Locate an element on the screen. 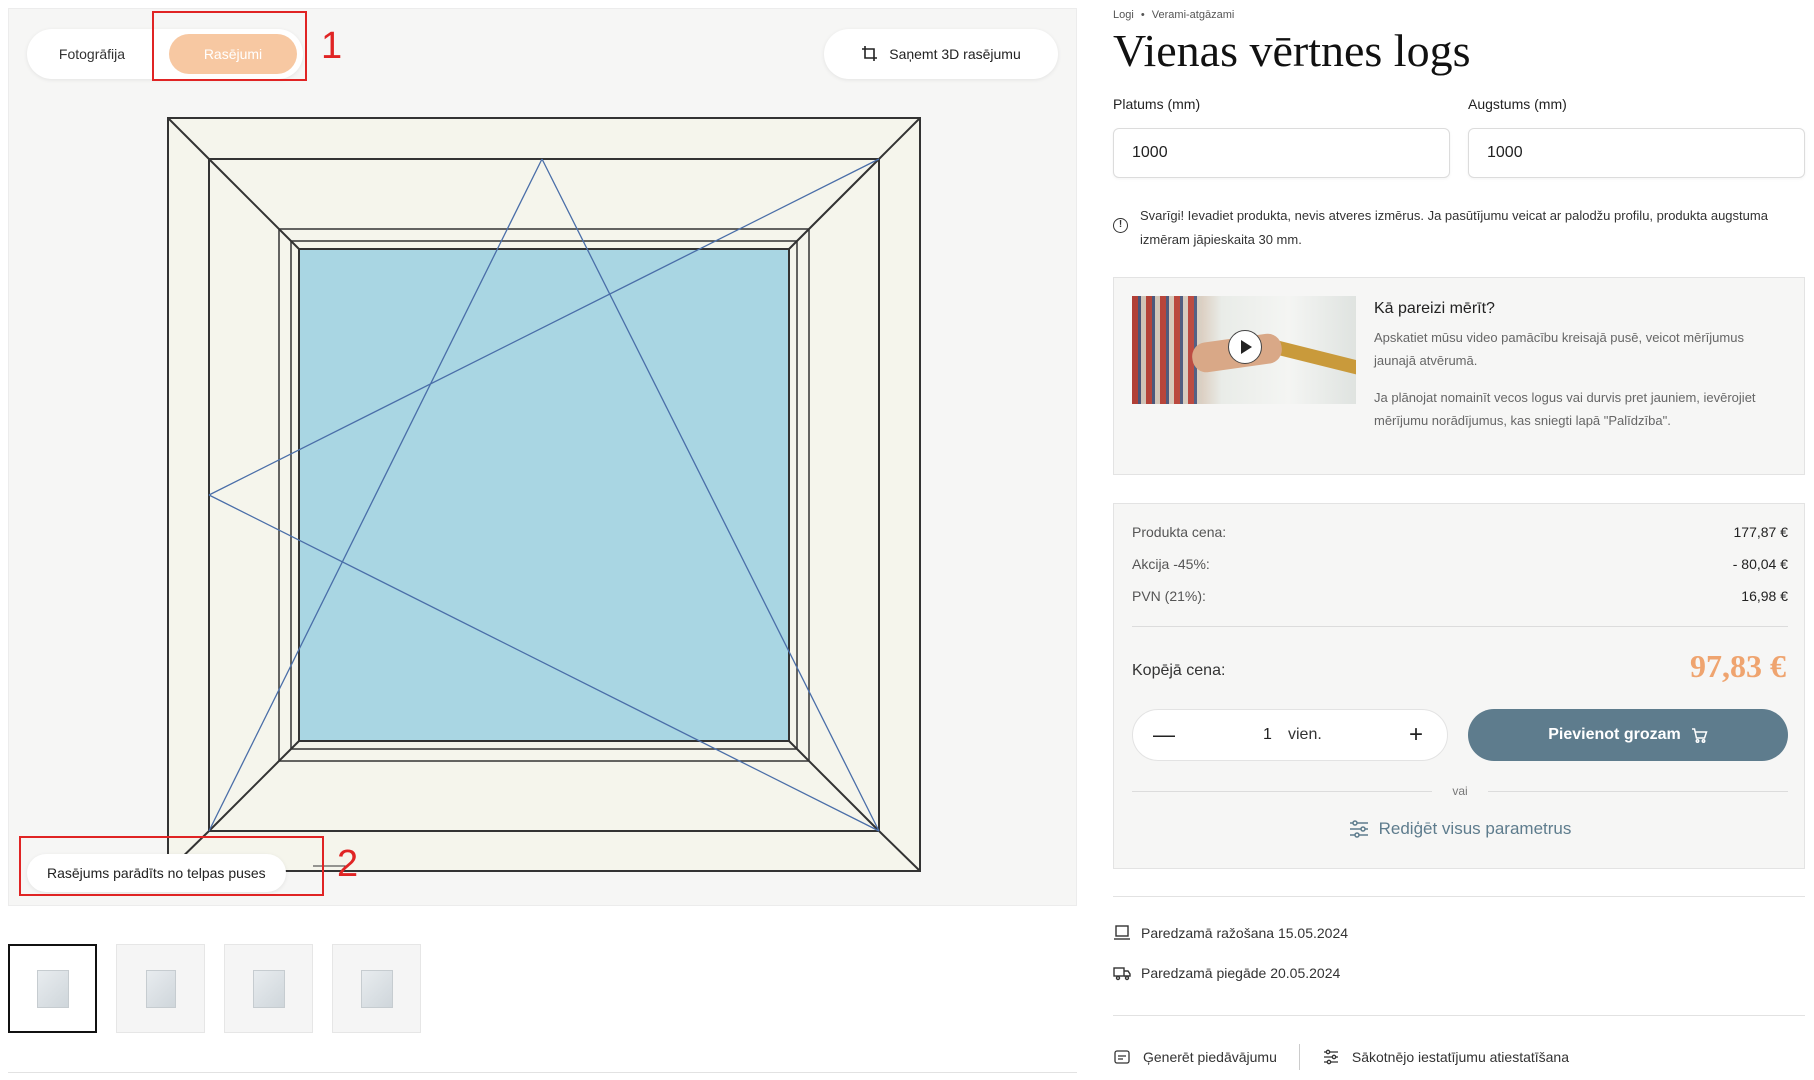  annotation-number-1: 1 is located at coordinates (332, 46).